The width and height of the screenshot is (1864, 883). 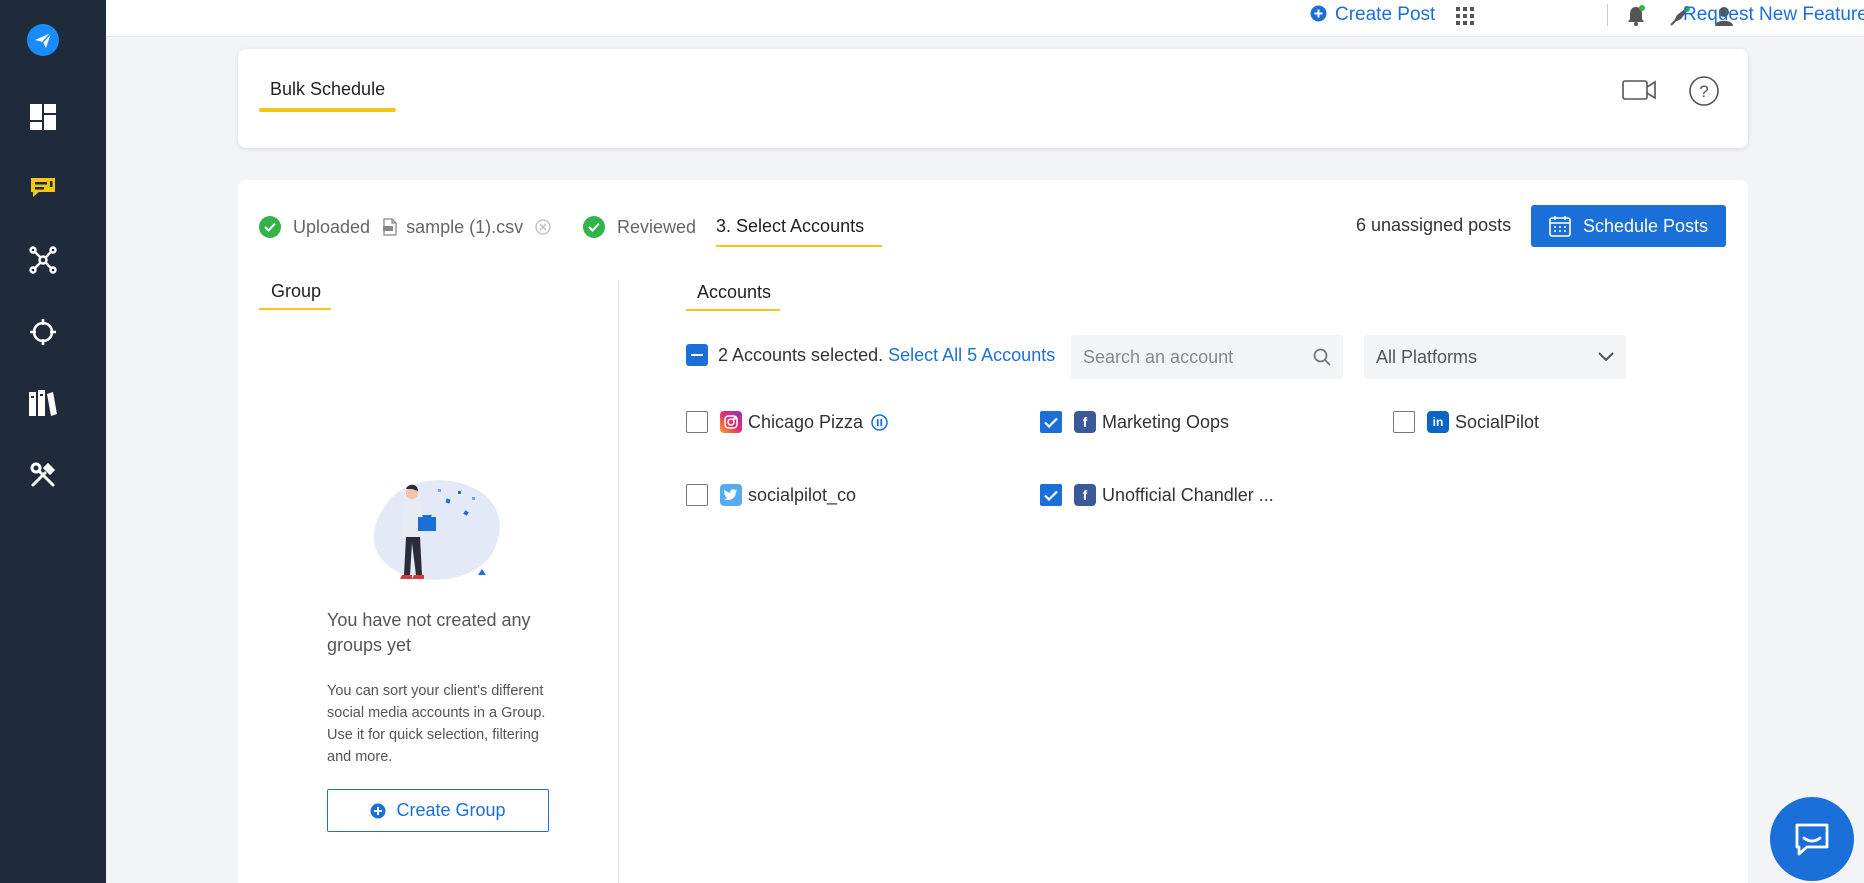 What do you see at coordinates (53, 441) in the screenshot?
I see `sidebar` at bounding box center [53, 441].